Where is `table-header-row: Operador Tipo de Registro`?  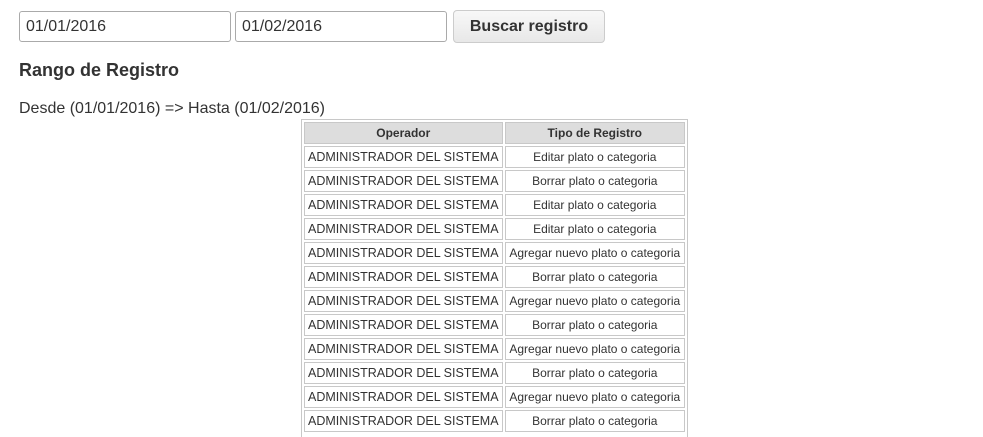
table-header-row: Operador Tipo de Registro is located at coordinates (494, 133).